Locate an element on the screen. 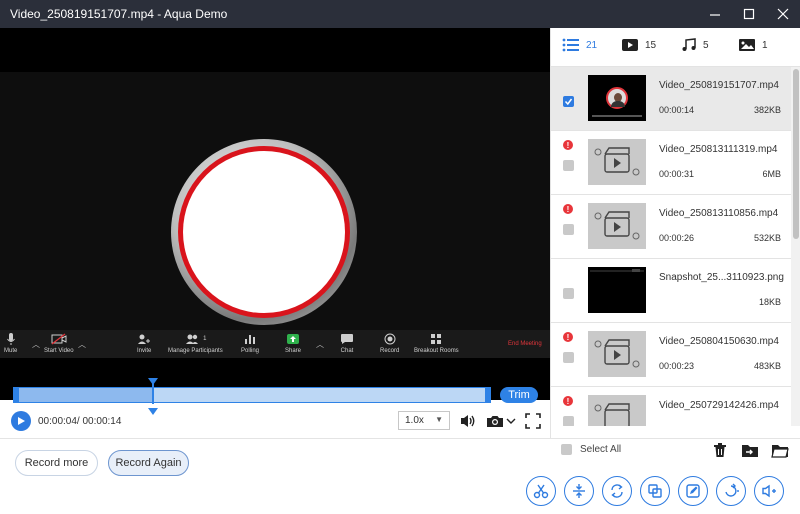 This screenshot has width=800, height=514. play-button is located at coordinates (21, 421).